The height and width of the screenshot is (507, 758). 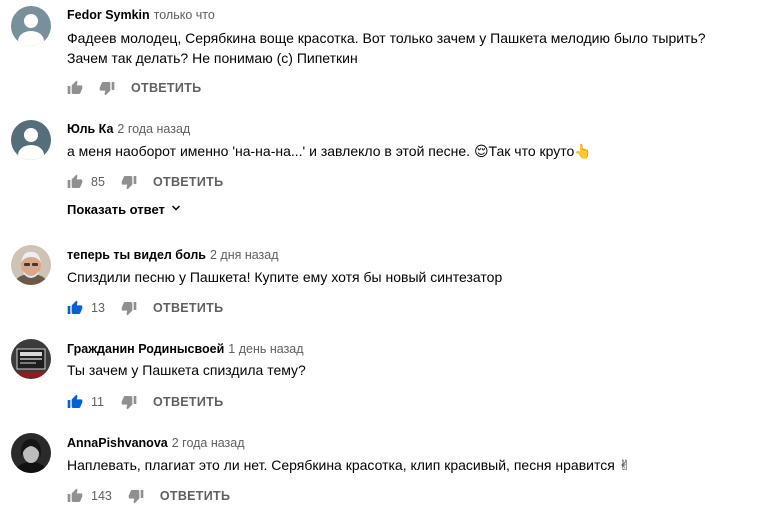 I want to click on timestamp: 2 дня назад, so click(x=244, y=255).